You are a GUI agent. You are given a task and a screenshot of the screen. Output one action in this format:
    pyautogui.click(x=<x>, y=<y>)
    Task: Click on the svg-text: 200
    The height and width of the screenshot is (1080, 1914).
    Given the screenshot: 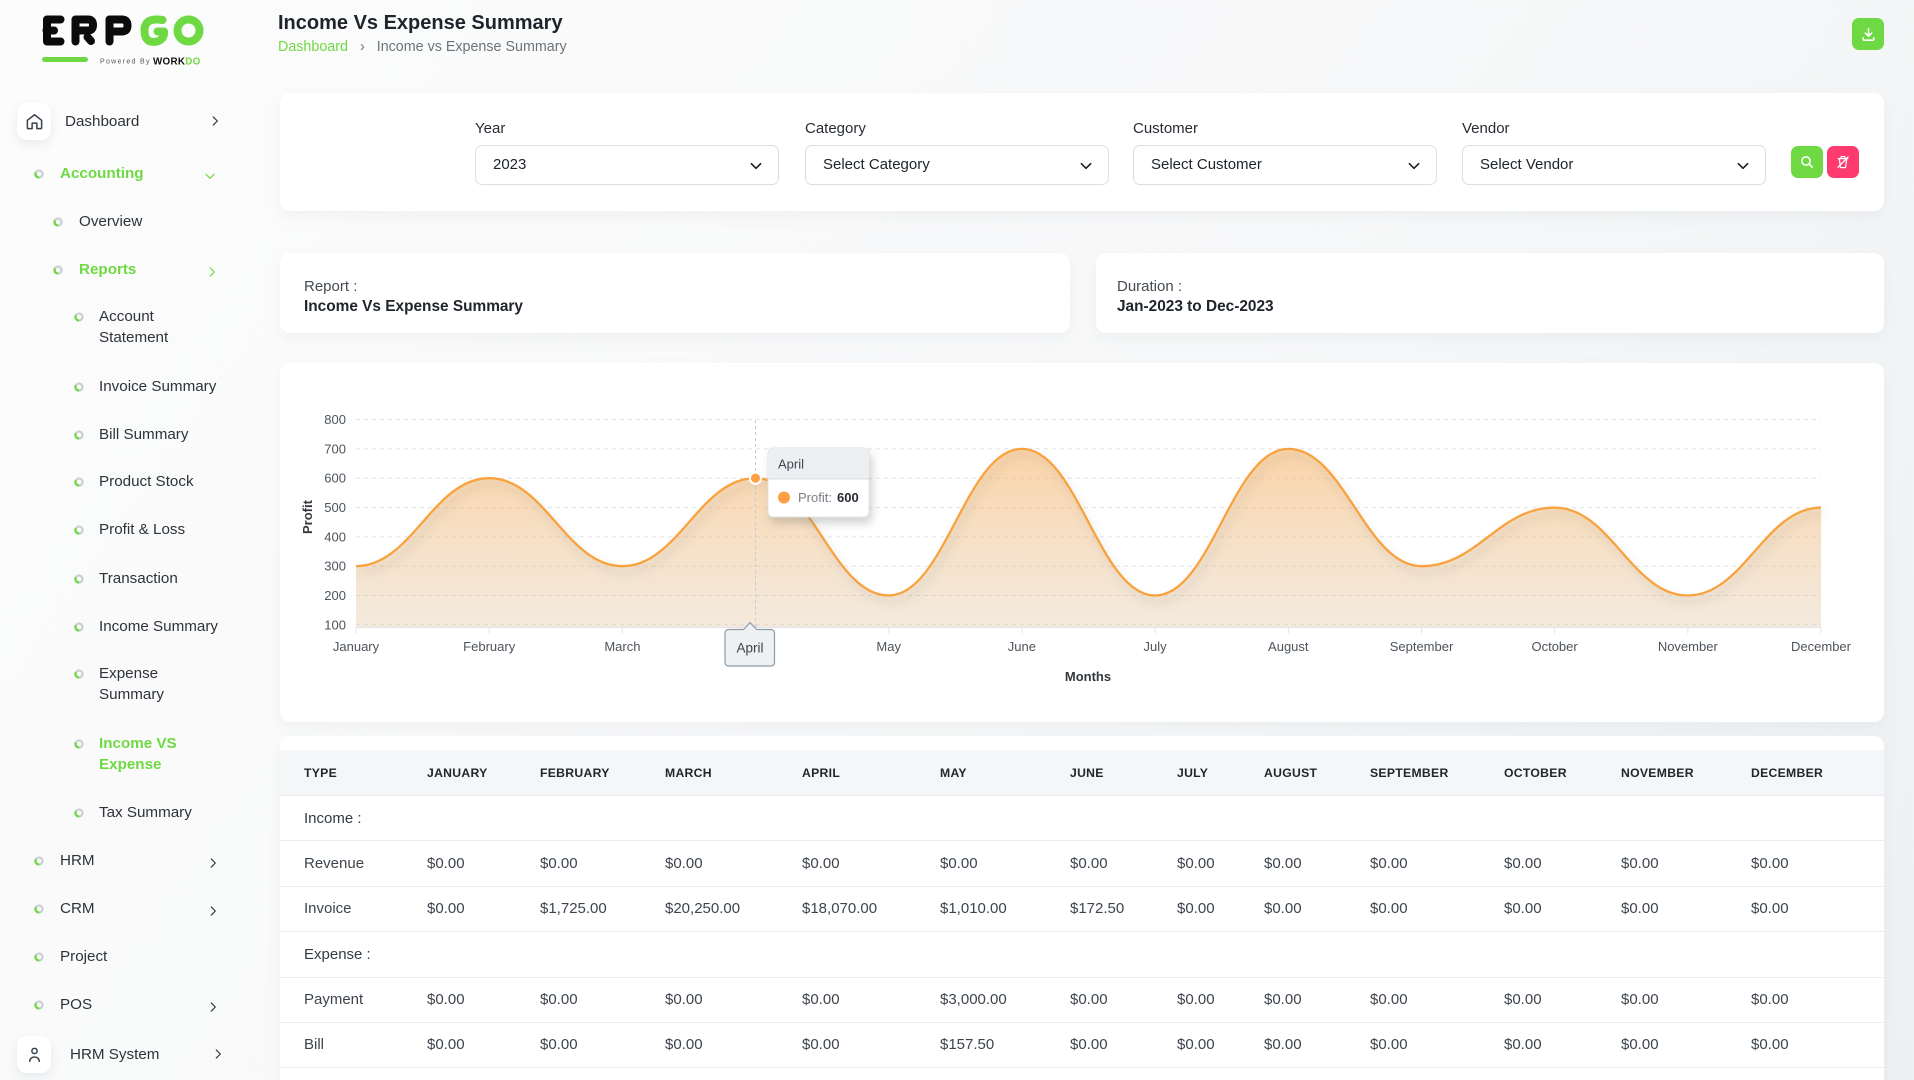 What is the action you would take?
    pyautogui.click(x=335, y=595)
    